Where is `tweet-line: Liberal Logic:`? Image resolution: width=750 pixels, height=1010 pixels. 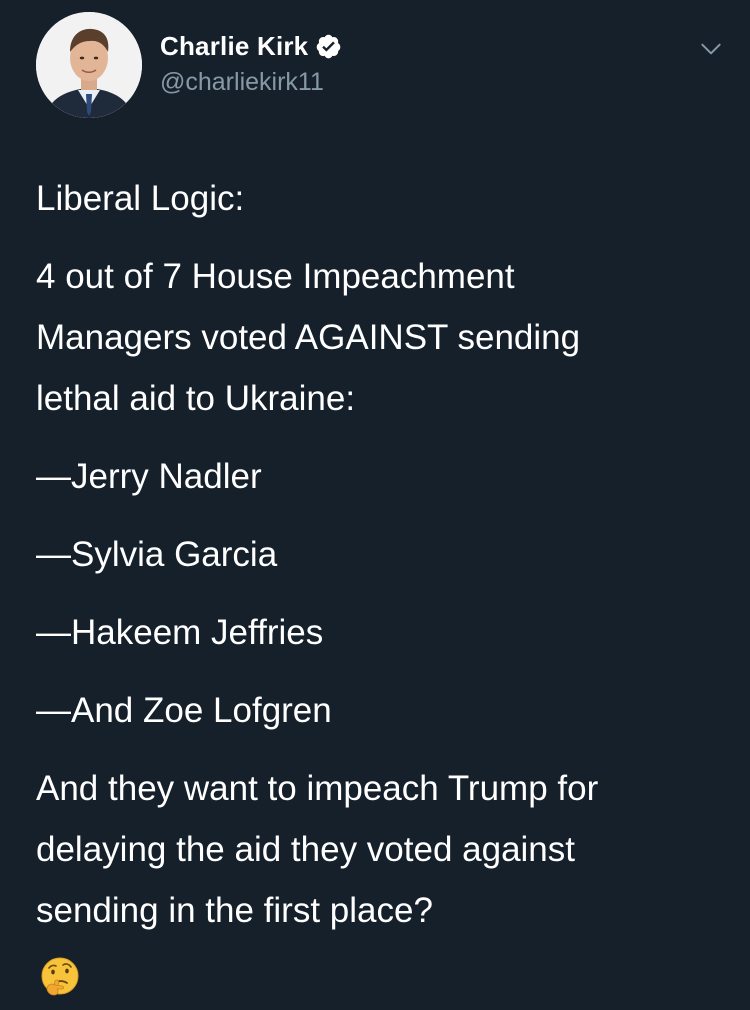
tweet-line: Liberal Logic: is located at coordinates (140, 198).